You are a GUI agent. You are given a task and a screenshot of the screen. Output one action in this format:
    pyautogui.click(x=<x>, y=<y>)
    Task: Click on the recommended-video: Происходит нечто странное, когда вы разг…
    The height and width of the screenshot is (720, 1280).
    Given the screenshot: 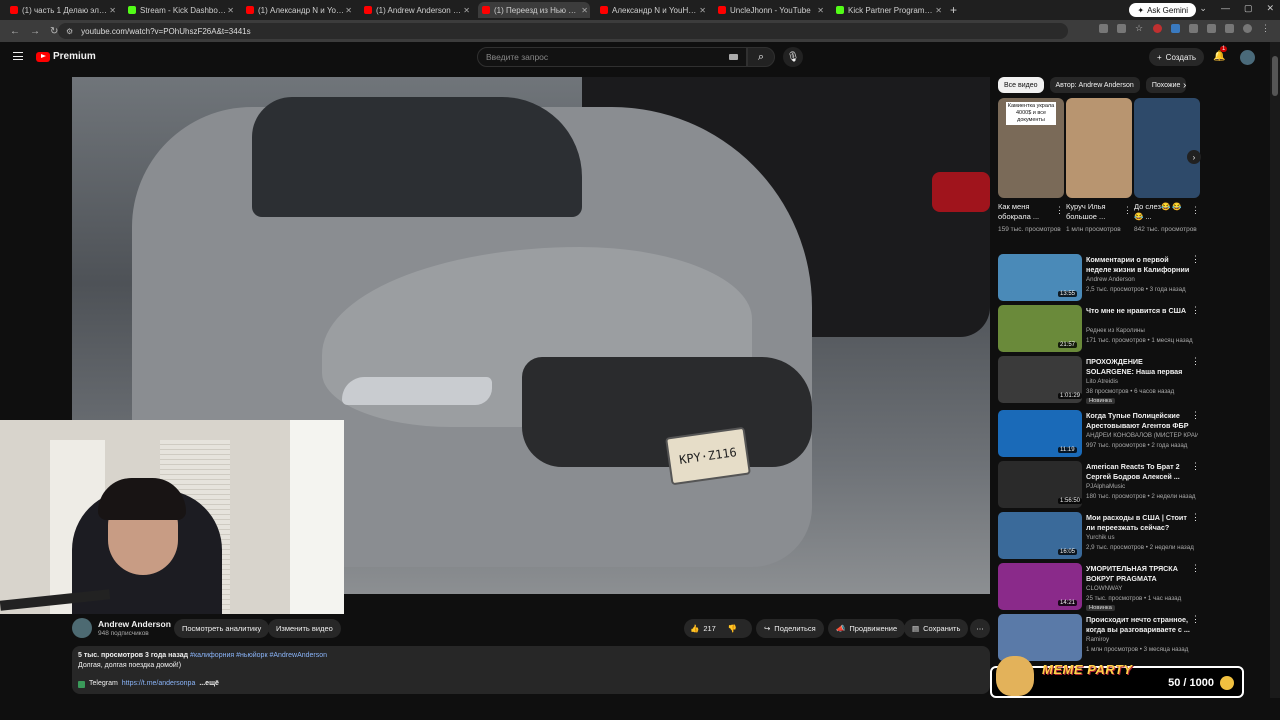 What is the action you would take?
    pyautogui.click(x=1100, y=638)
    